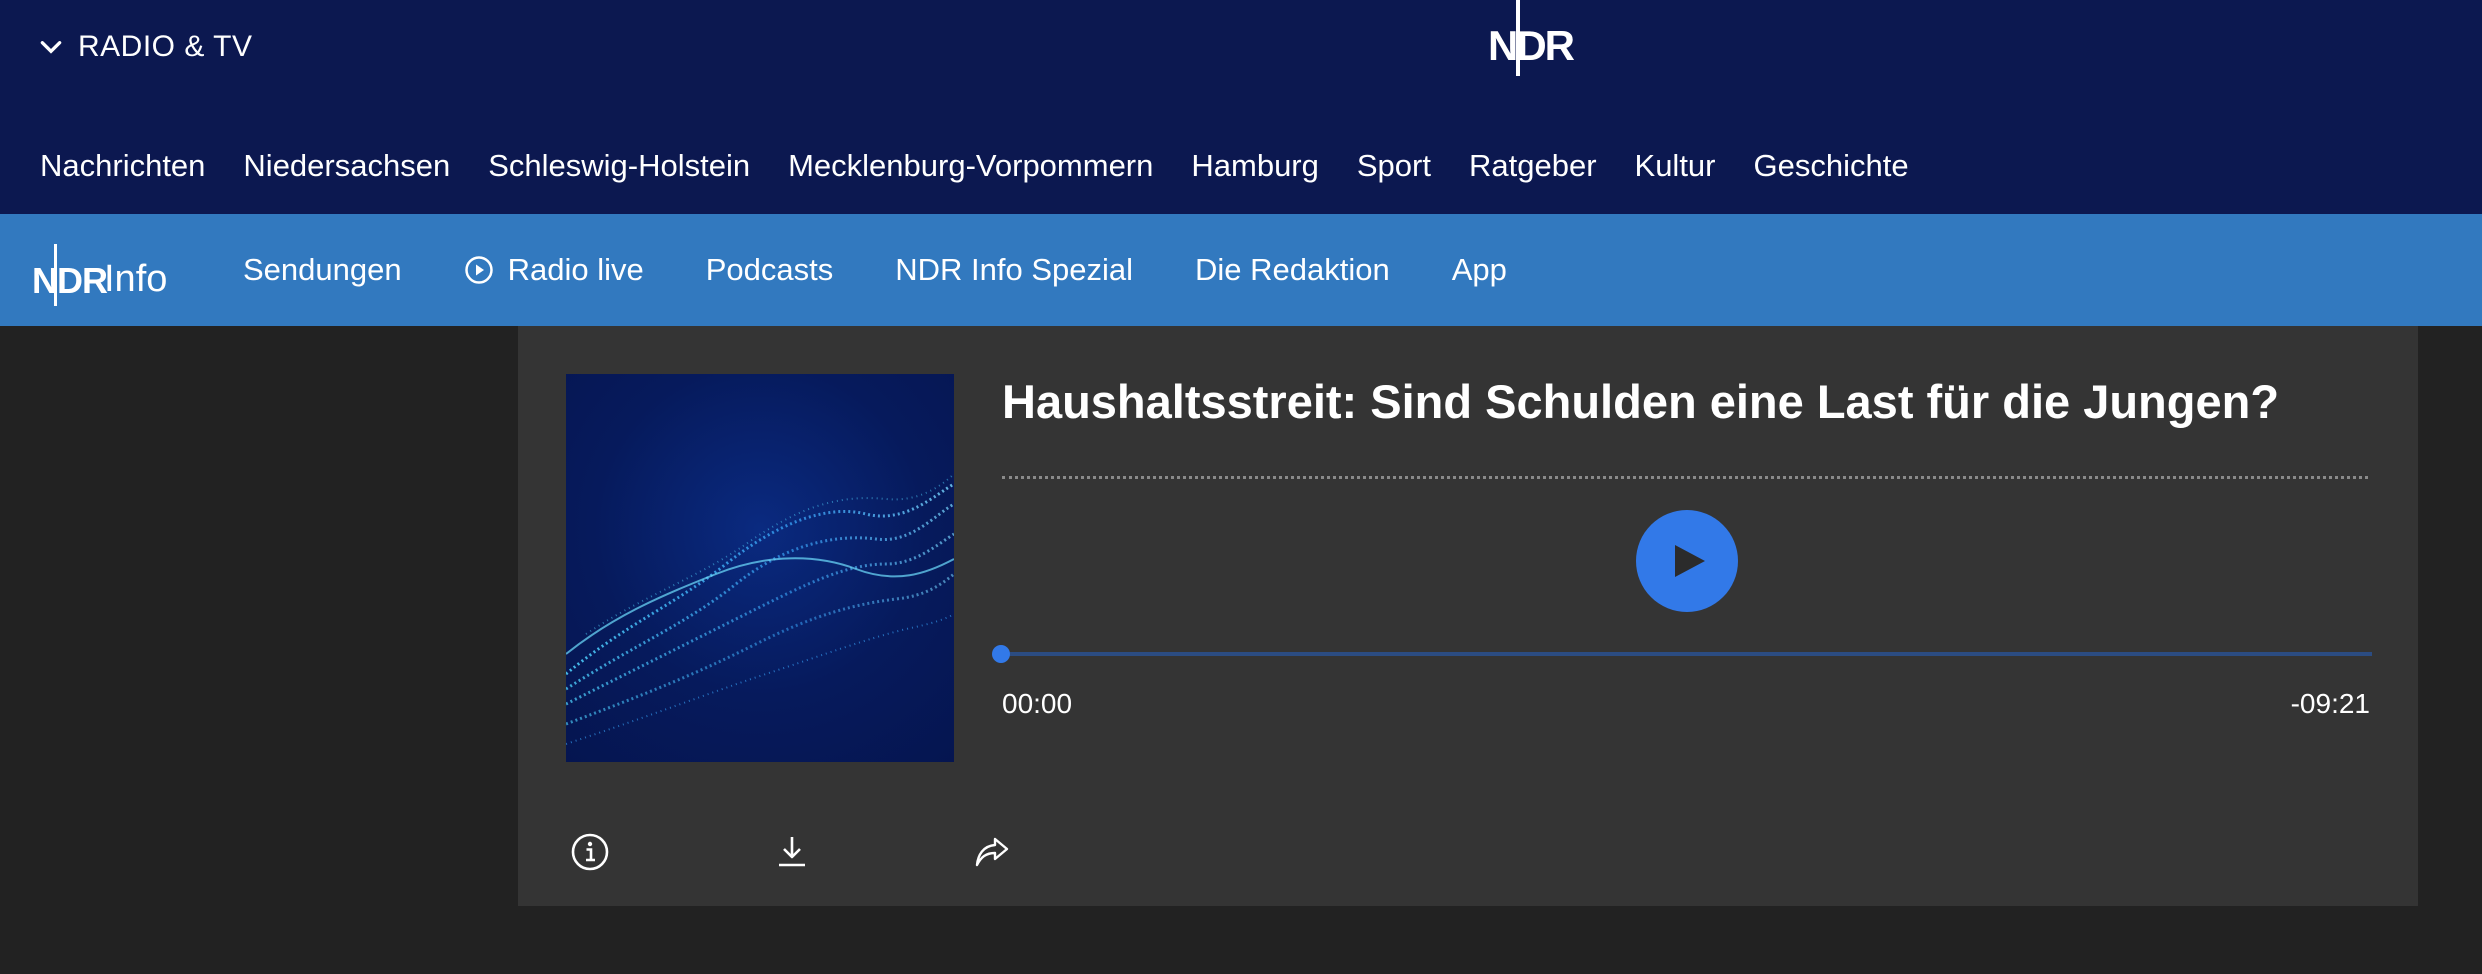 The width and height of the screenshot is (2482, 974). I want to click on info-icon, so click(590, 852).